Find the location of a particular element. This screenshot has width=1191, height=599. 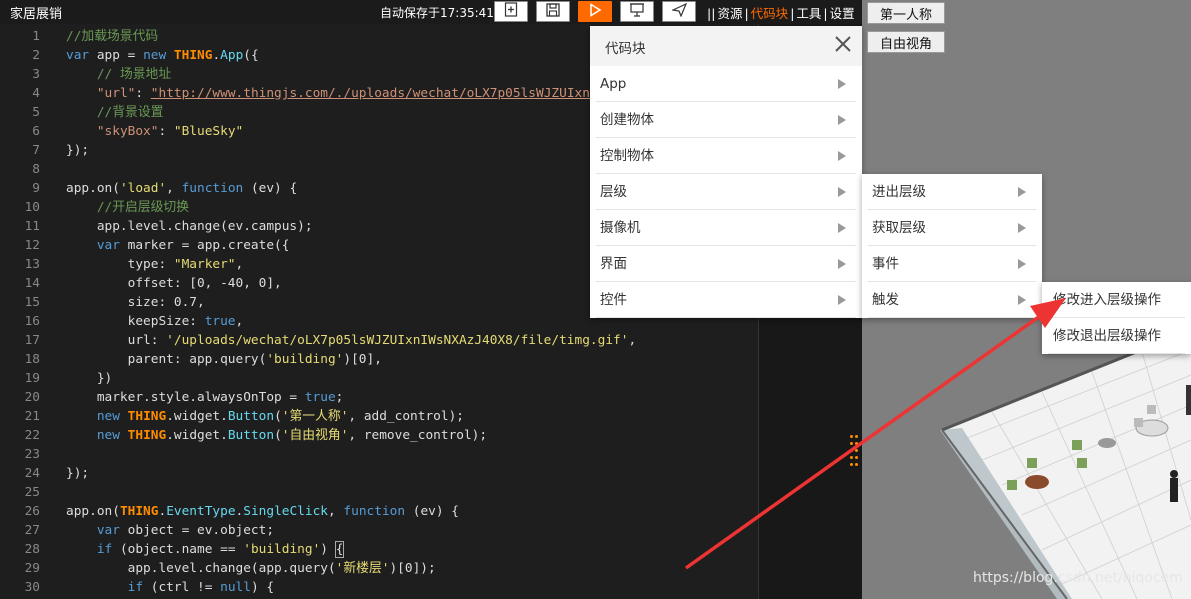

trigger-submenu-item-label: 修改退出层级操作 is located at coordinates (1107, 336).